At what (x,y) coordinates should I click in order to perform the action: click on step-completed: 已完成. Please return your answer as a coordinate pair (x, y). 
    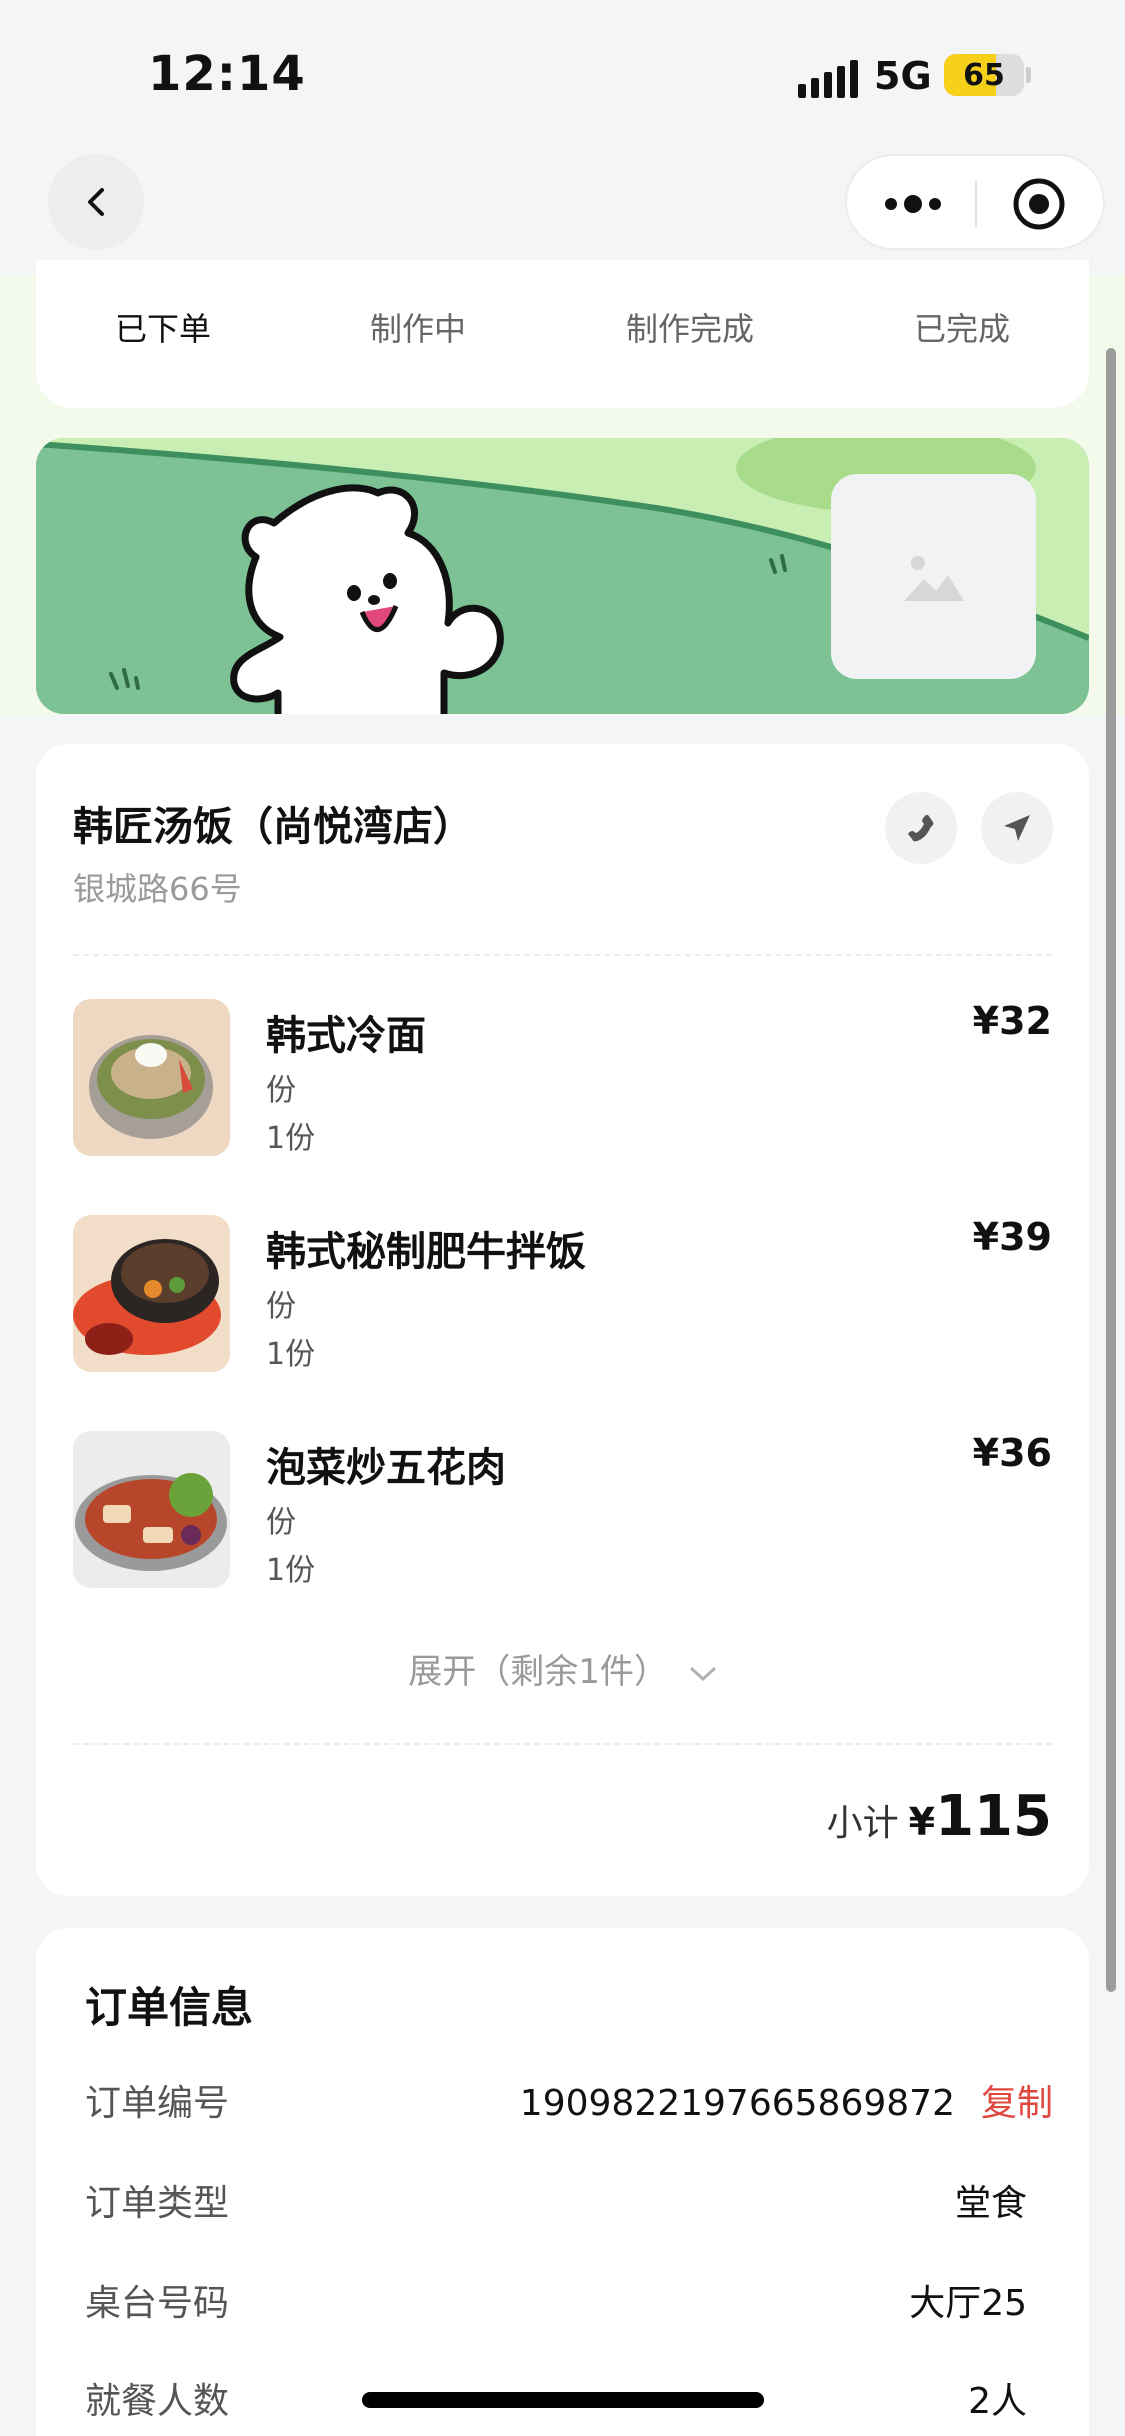
    Looking at the image, I should click on (962, 329).